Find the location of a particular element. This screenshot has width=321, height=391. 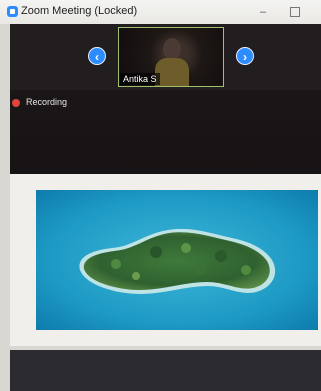

previous-page-button: ‹ is located at coordinates (97, 56).